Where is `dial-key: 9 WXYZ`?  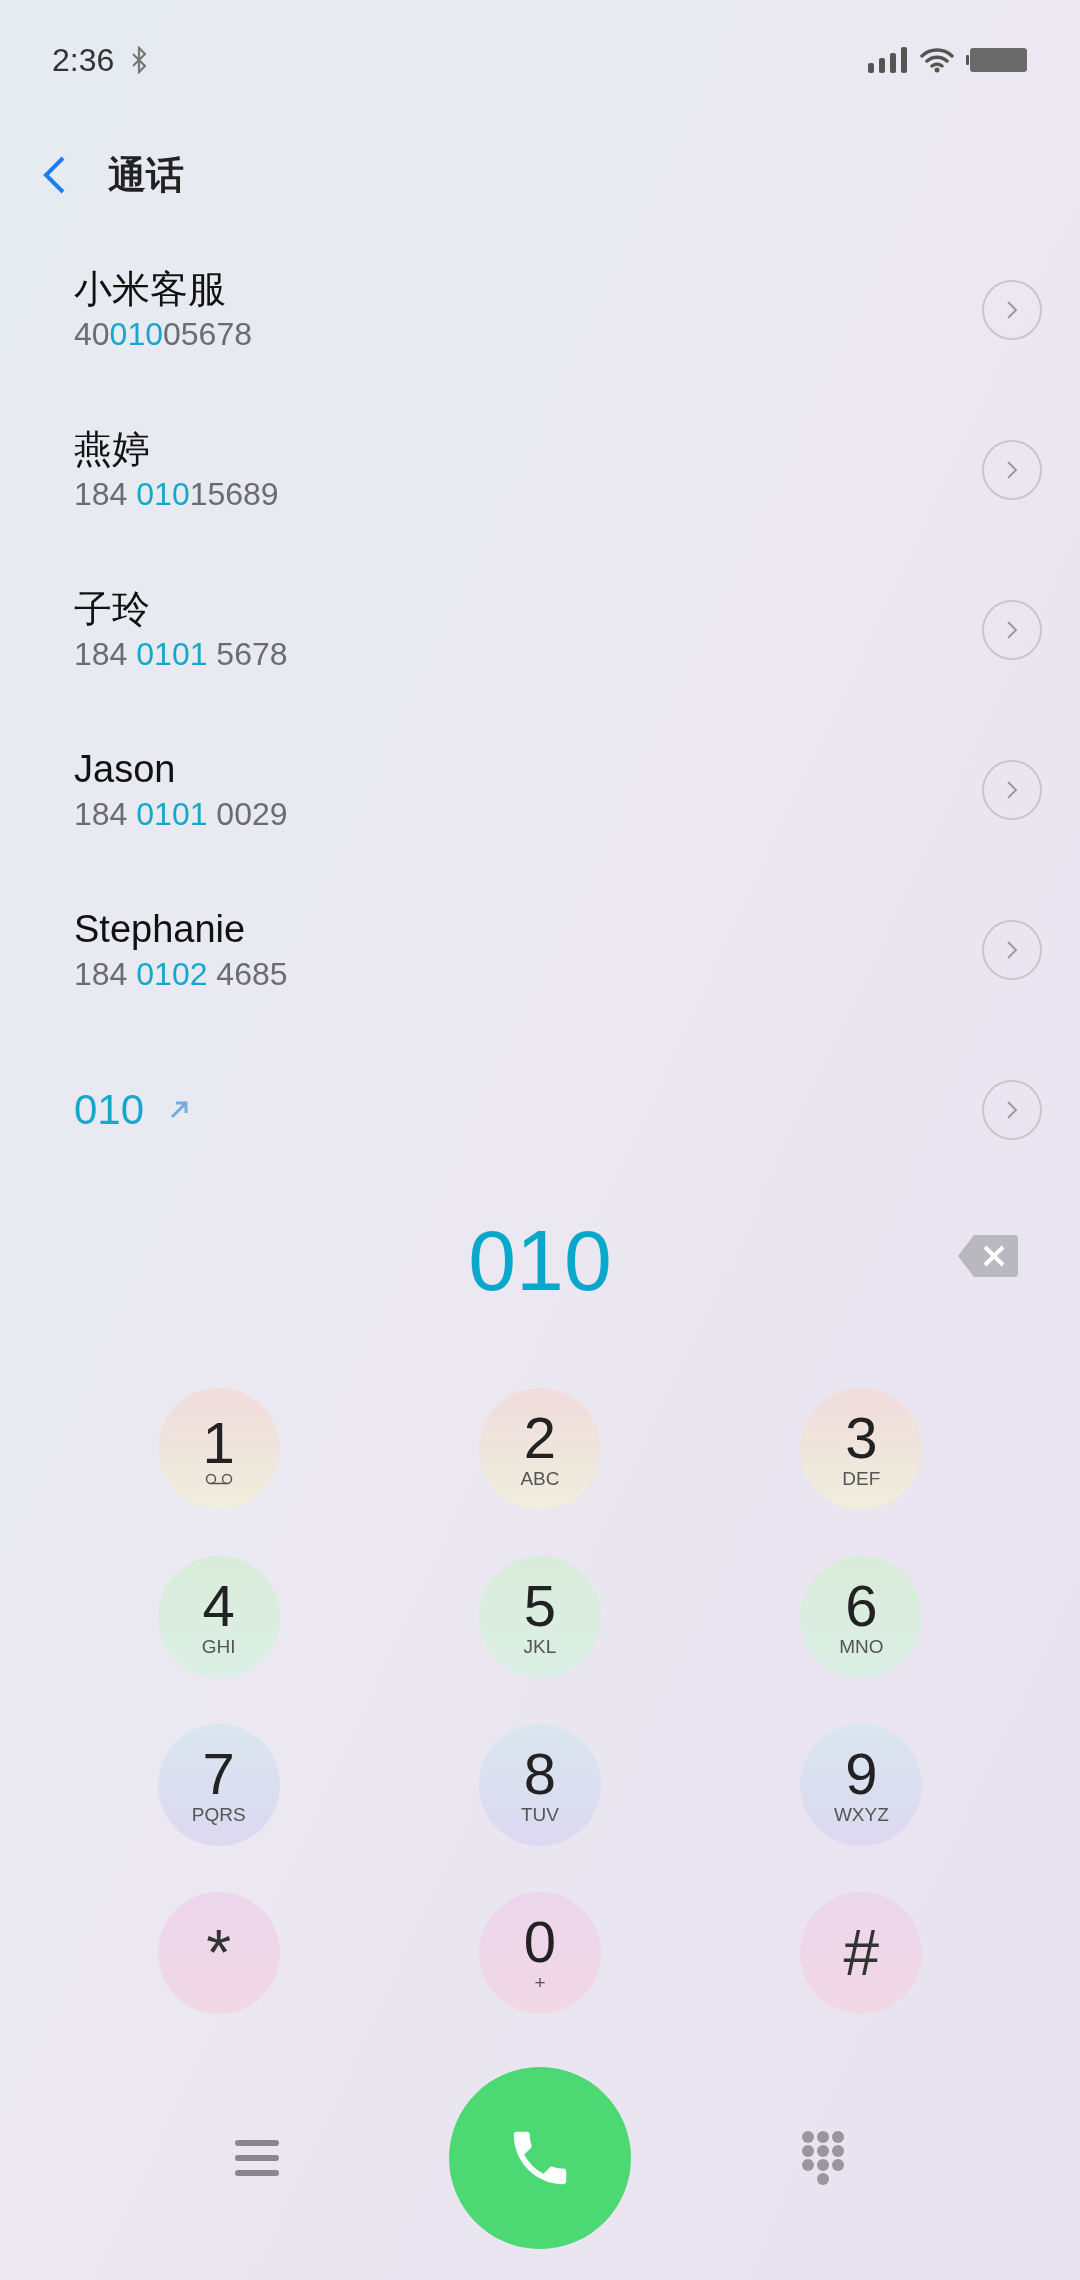
dial-key: 9 WXYZ is located at coordinates (861, 1785).